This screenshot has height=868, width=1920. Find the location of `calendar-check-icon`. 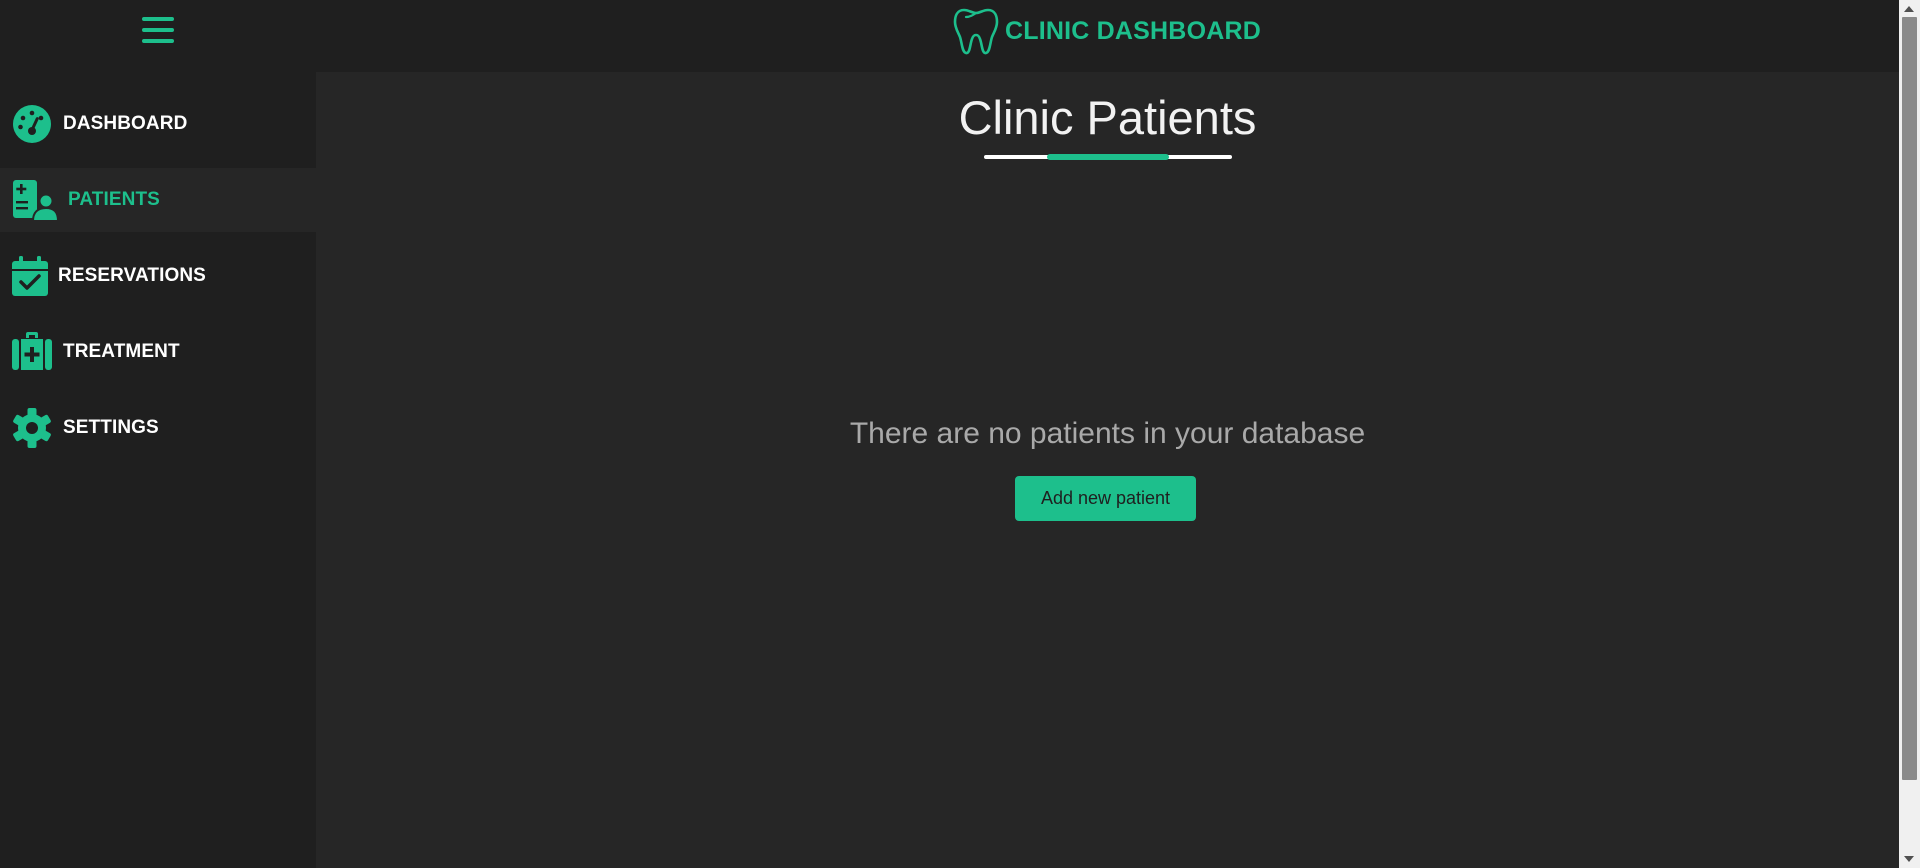

calendar-check-icon is located at coordinates (30, 276).